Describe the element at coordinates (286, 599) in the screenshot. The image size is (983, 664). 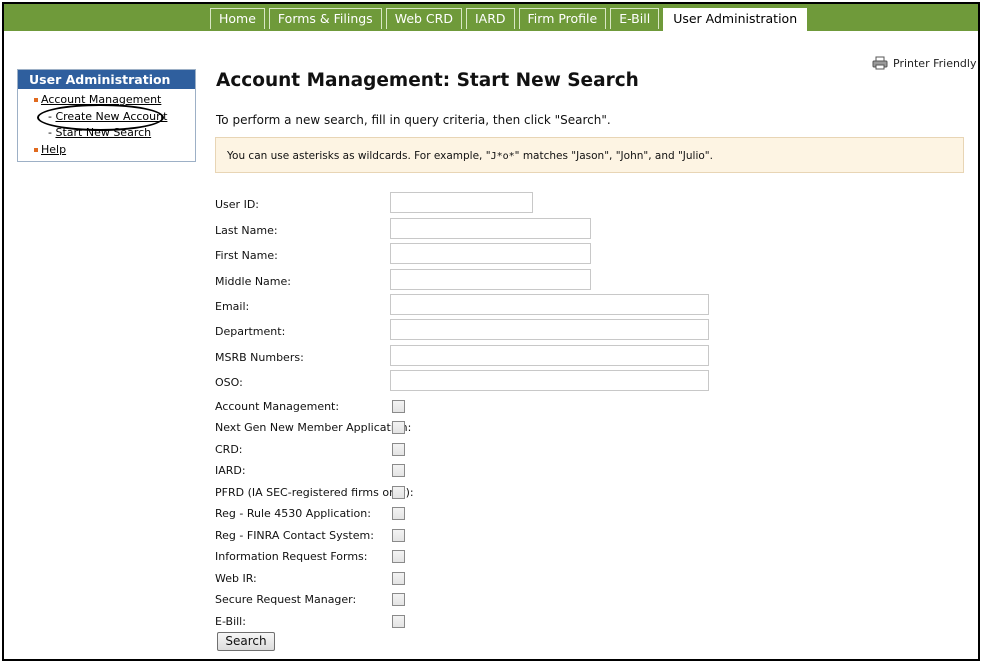
I see `secure-request-manager-checkbox-label: Secure Request Manager:` at that location.